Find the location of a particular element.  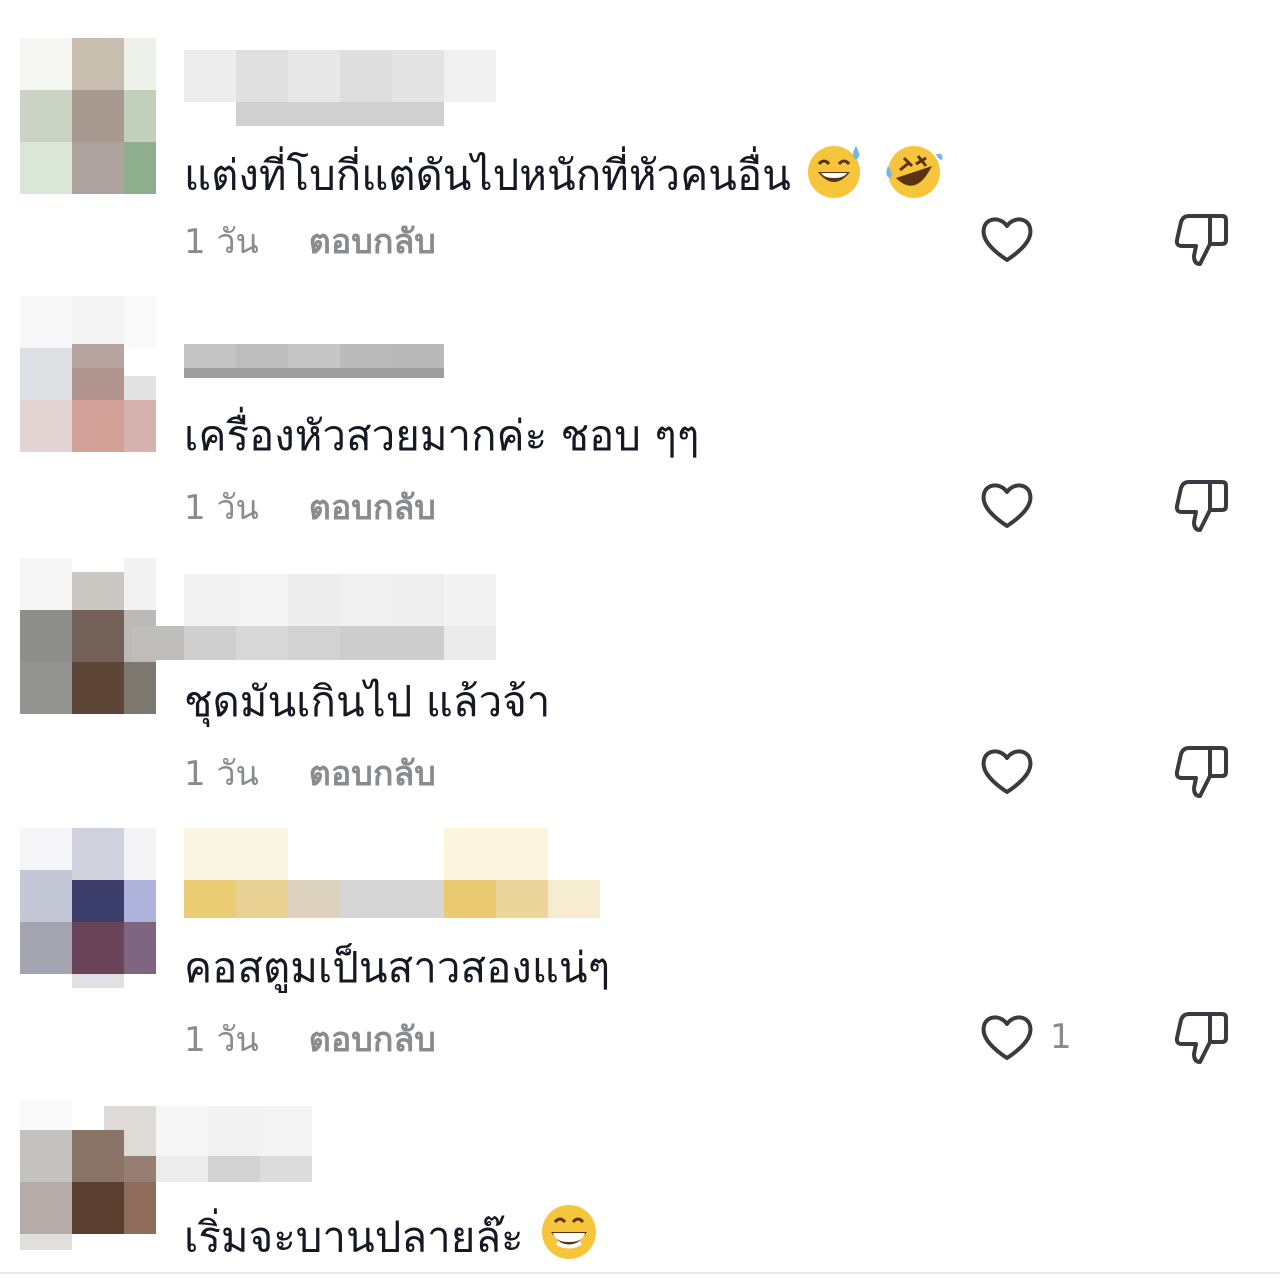

comment-text: คอสตูมเป็นสาวสองแน่ๆ is located at coordinates (397, 967).